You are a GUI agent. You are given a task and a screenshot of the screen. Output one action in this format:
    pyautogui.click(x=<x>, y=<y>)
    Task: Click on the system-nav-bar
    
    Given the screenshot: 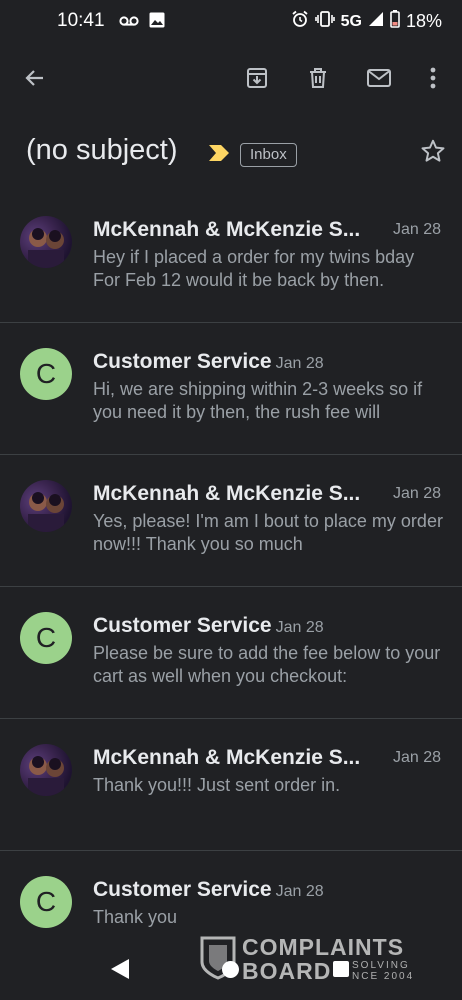 What is the action you would take?
    pyautogui.click(x=231, y=970)
    